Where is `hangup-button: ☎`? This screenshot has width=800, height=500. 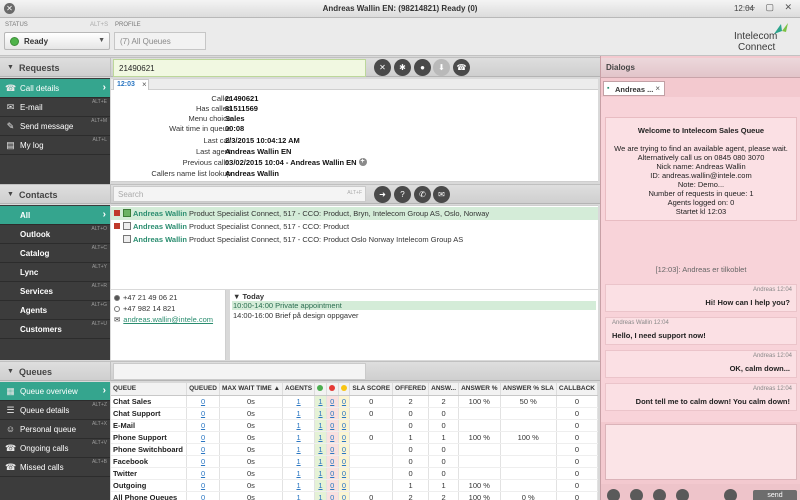 hangup-button: ☎ is located at coordinates (461, 67).